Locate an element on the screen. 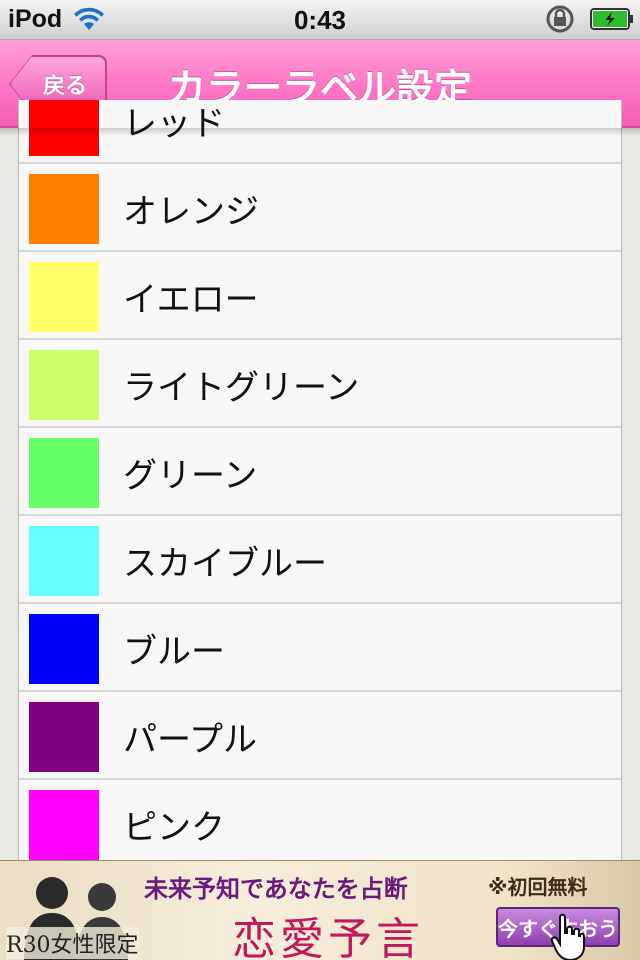 This screenshot has height=960, width=640. nav-shadow is located at coordinates (320, 132).